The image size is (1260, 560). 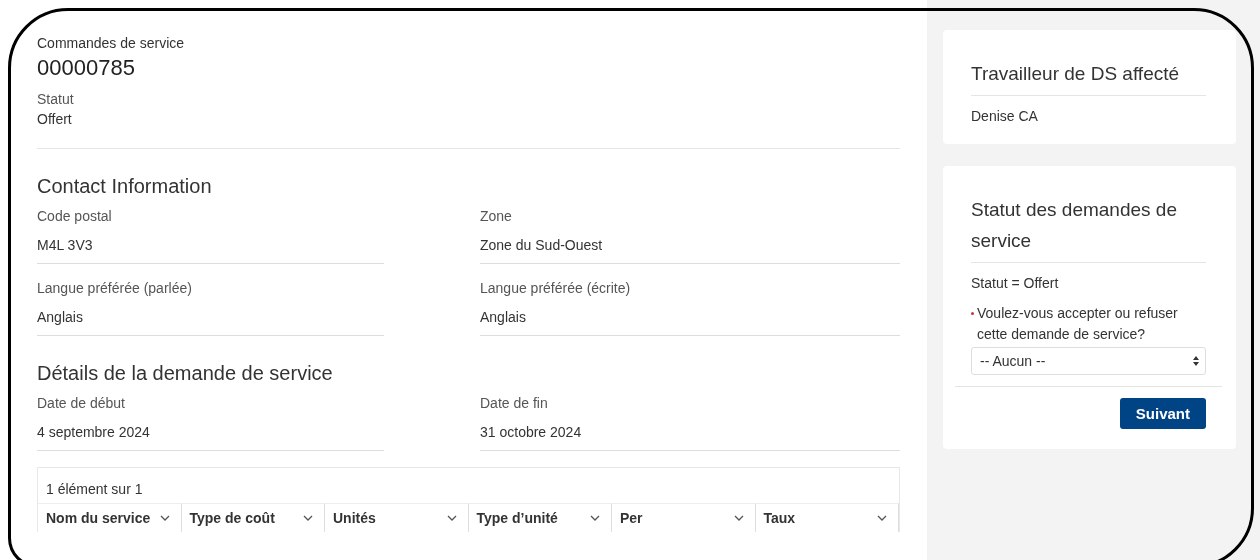 What do you see at coordinates (827, 517) in the screenshot?
I see `column-header: Taux` at bounding box center [827, 517].